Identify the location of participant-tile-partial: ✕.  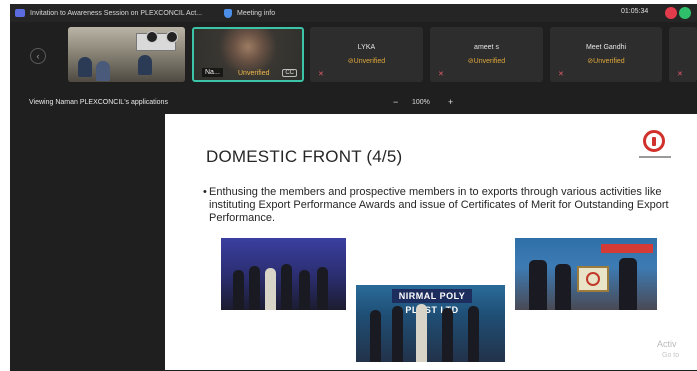
(683, 54).